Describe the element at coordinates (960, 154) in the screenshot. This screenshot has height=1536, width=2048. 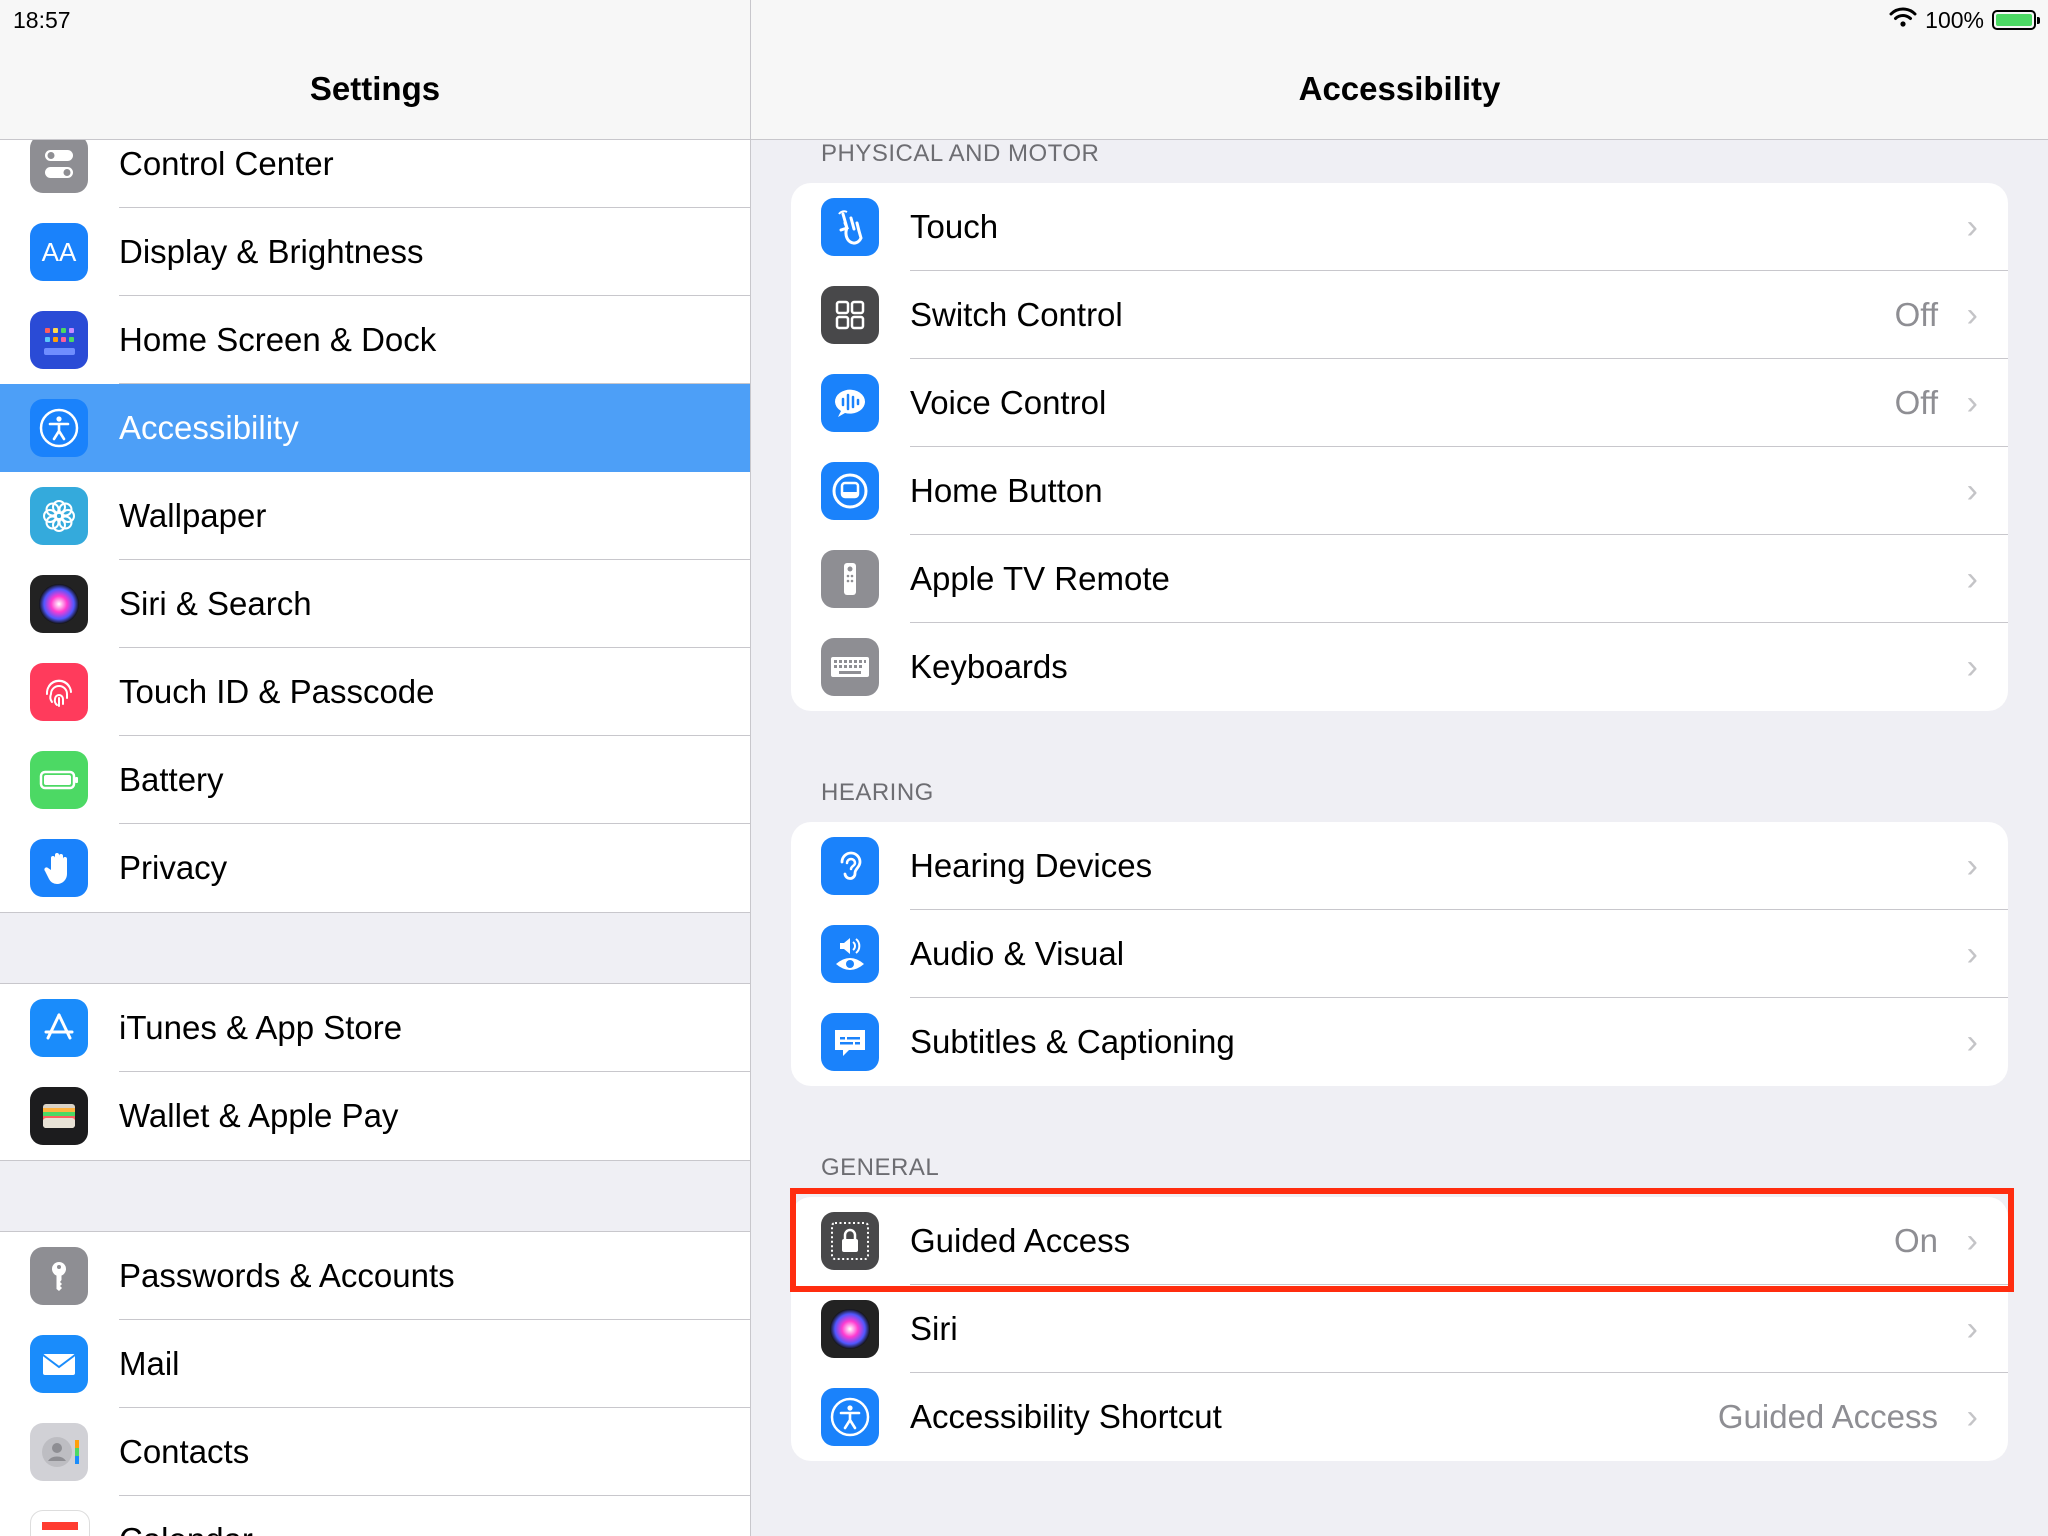
I see `section-header-physical-motor: PHYSICAL AND MOTOR` at that location.